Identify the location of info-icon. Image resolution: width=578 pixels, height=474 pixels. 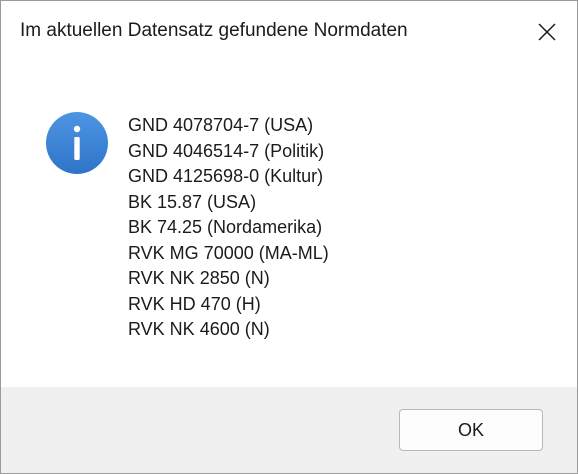
(77, 143).